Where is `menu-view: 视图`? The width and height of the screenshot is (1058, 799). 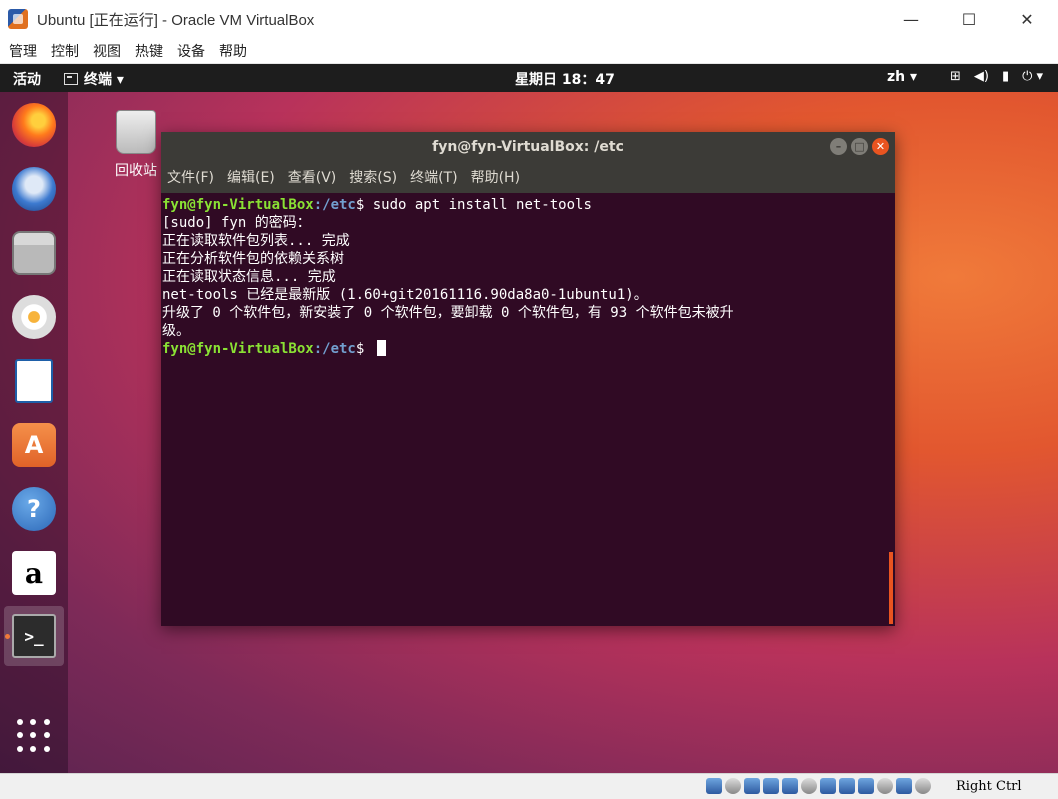
menu-view: 视图 is located at coordinates (107, 51).